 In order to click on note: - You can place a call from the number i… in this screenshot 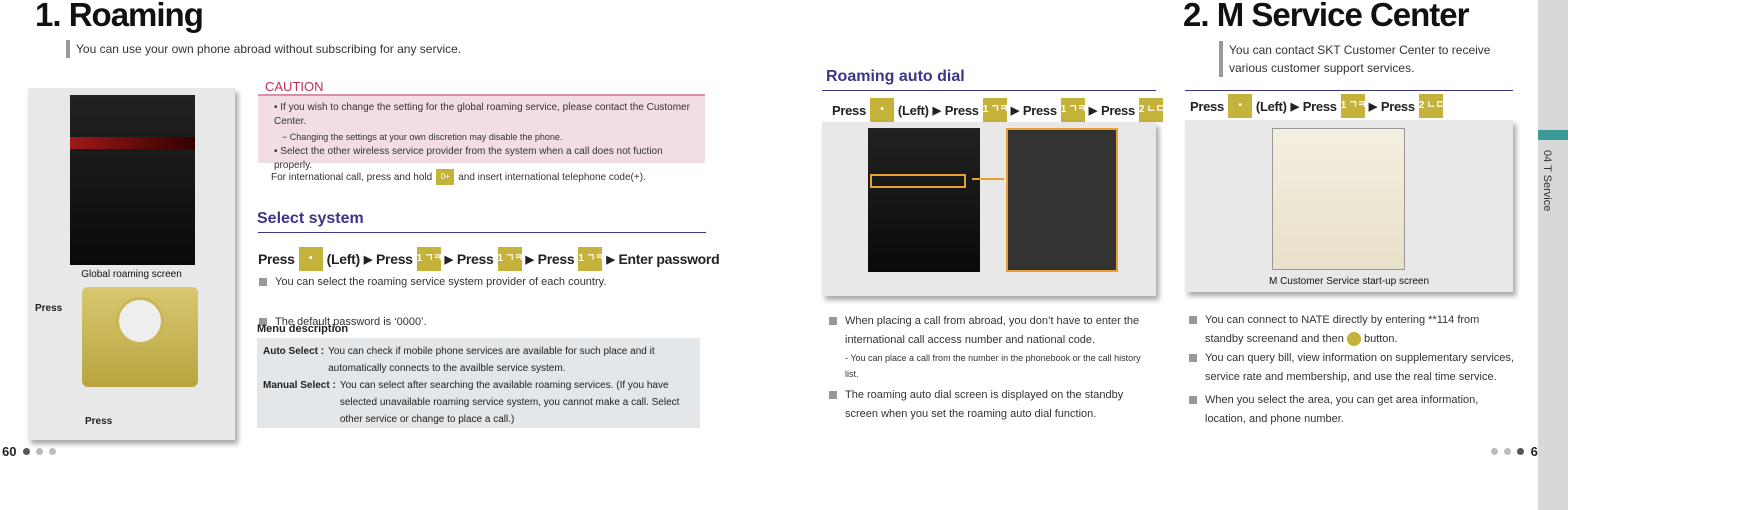, I will do `click(993, 366)`.